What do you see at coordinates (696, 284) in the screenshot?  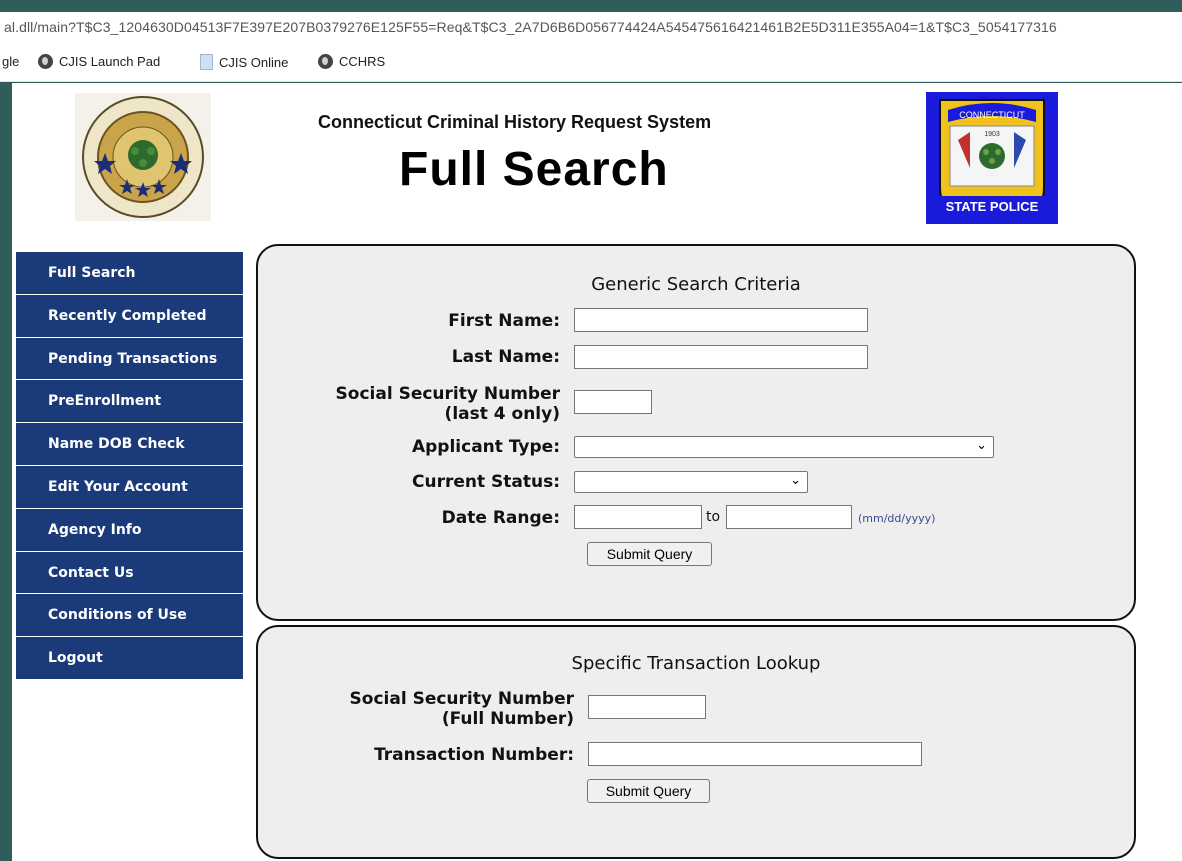 I see `generic-search-title: Generic Search Criteria` at bounding box center [696, 284].